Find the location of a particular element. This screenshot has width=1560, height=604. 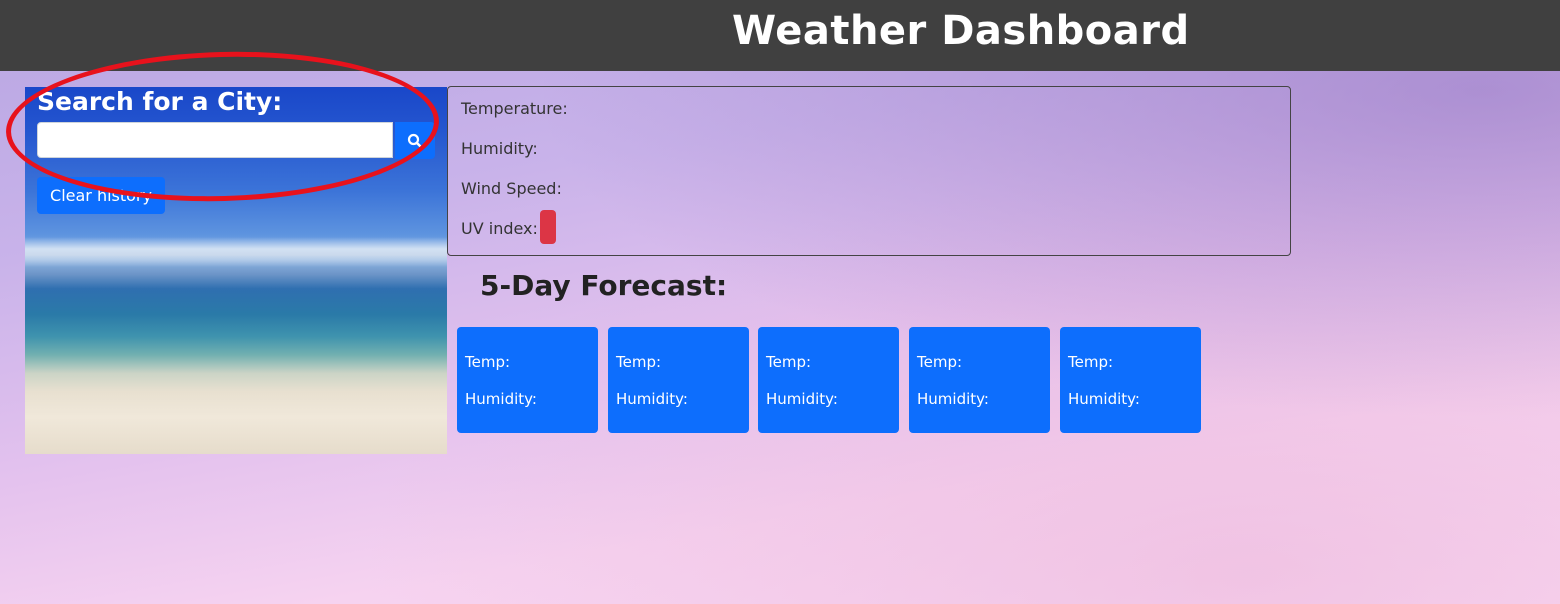

humidity-label: Humidity: is located at coordinates (499, 148).